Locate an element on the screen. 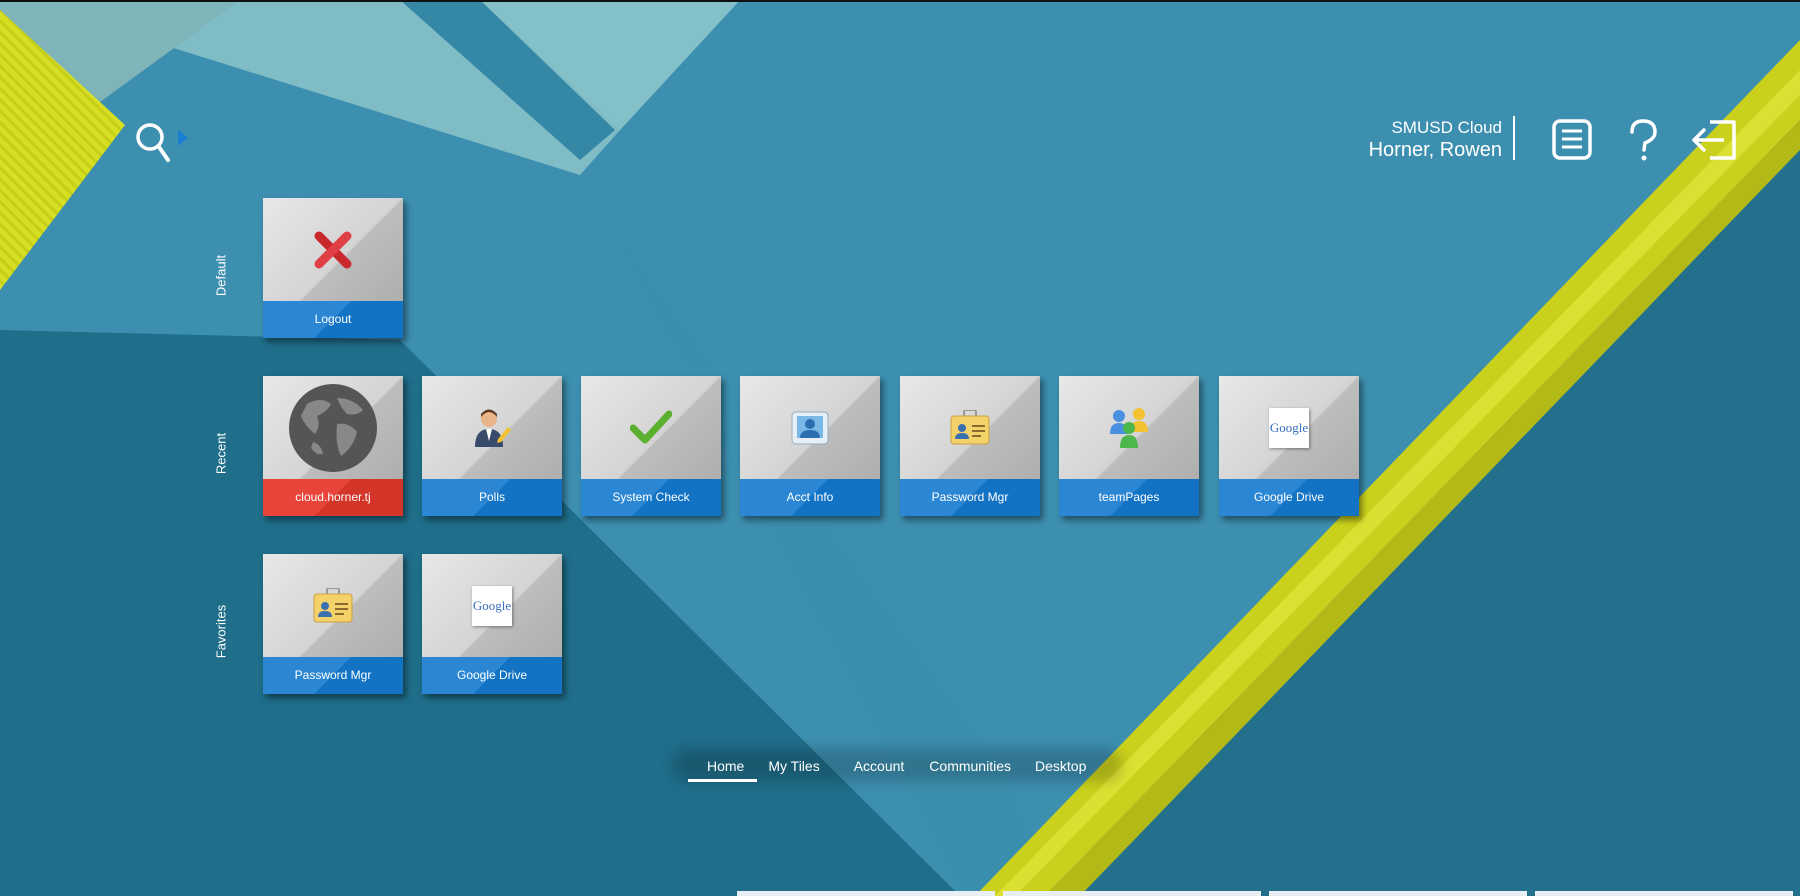 This screenshot has height=896, width=1800. tile-logout: Logout is located at coordinates (333, 268).